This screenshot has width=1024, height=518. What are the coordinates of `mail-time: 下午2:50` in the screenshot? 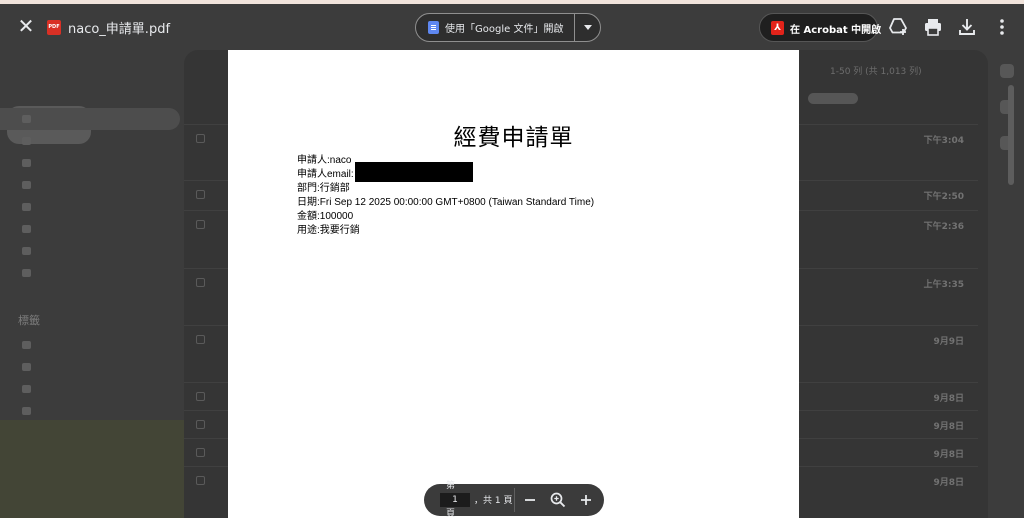 It's located at (943, 197).